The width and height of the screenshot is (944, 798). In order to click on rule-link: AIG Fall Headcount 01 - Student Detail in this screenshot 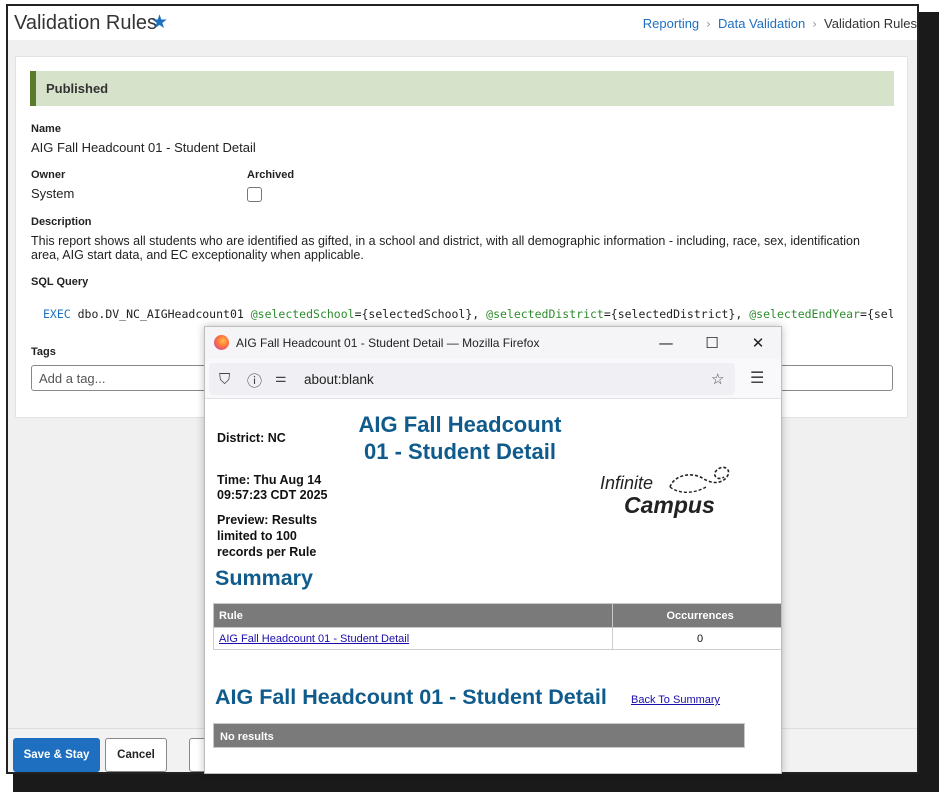, I will do `click(314, 639)`.